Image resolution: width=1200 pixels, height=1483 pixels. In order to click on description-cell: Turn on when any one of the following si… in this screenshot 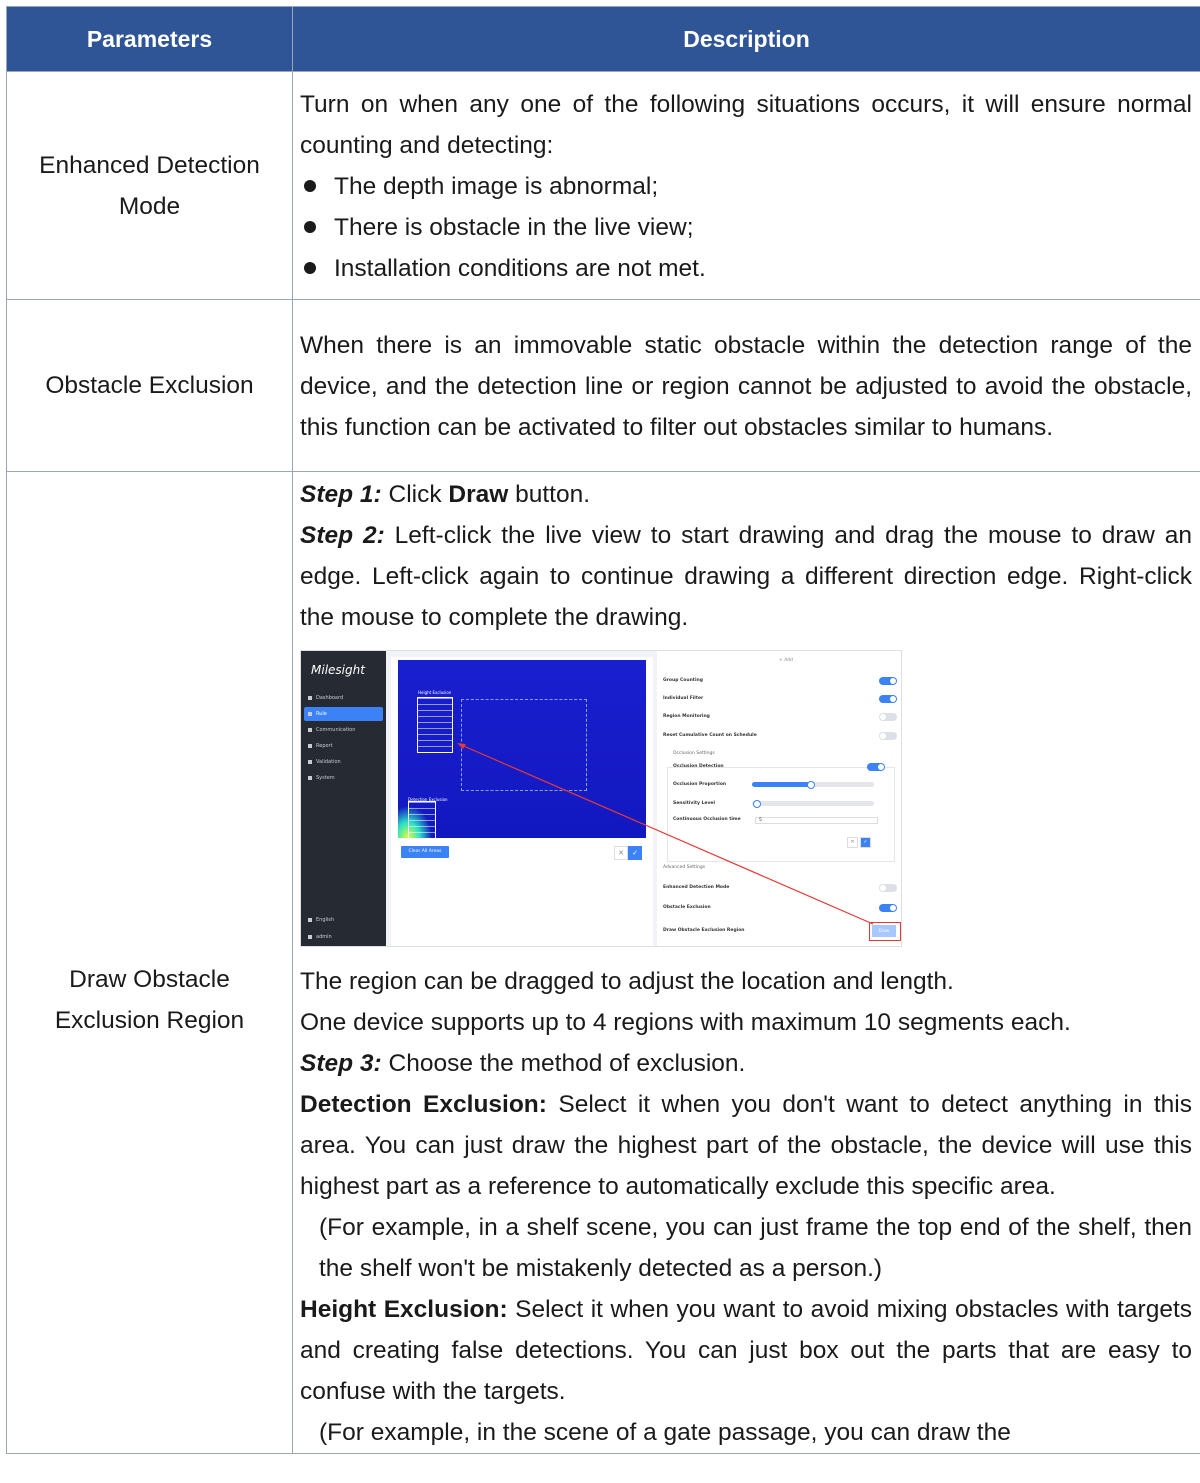, I will do `click(746, 185)`.